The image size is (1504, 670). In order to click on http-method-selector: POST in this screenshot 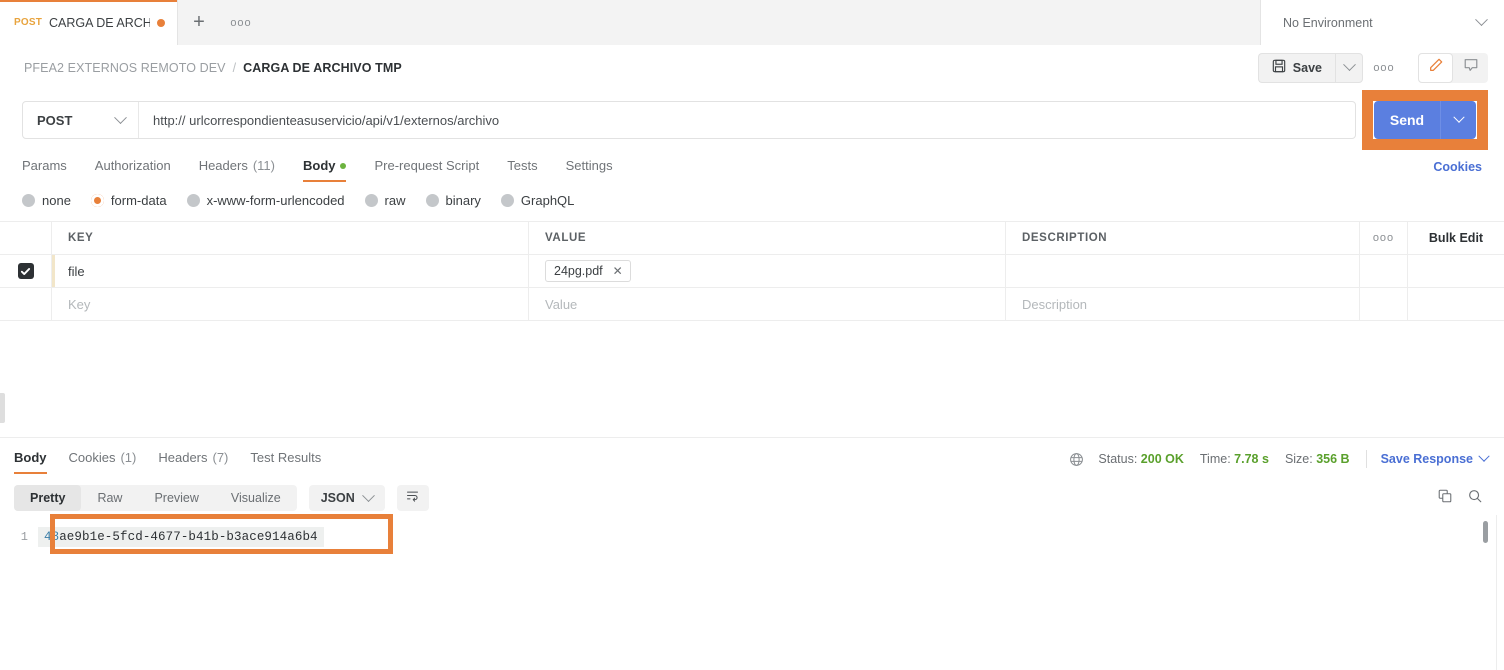, I will do `click(81, 120)`.